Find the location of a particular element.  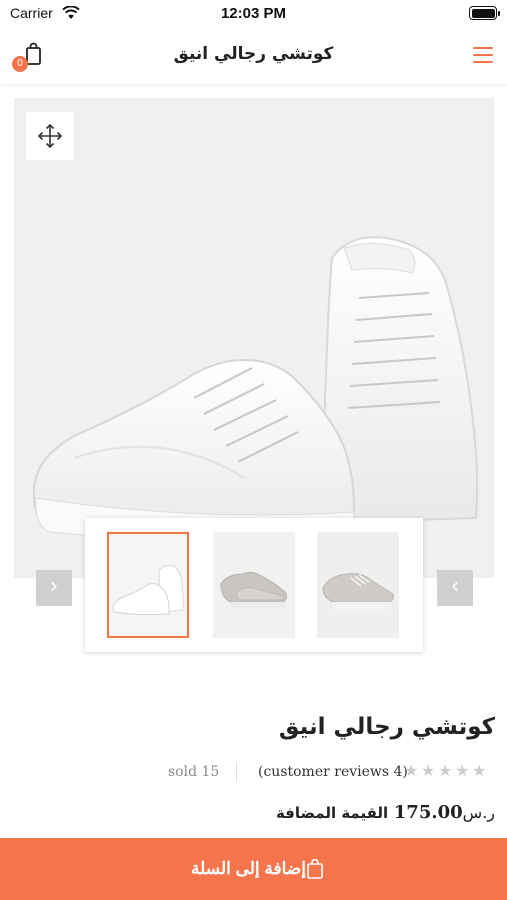

customer-reviews-link: (customer reviews 4) is located at coordinates (333, 772).